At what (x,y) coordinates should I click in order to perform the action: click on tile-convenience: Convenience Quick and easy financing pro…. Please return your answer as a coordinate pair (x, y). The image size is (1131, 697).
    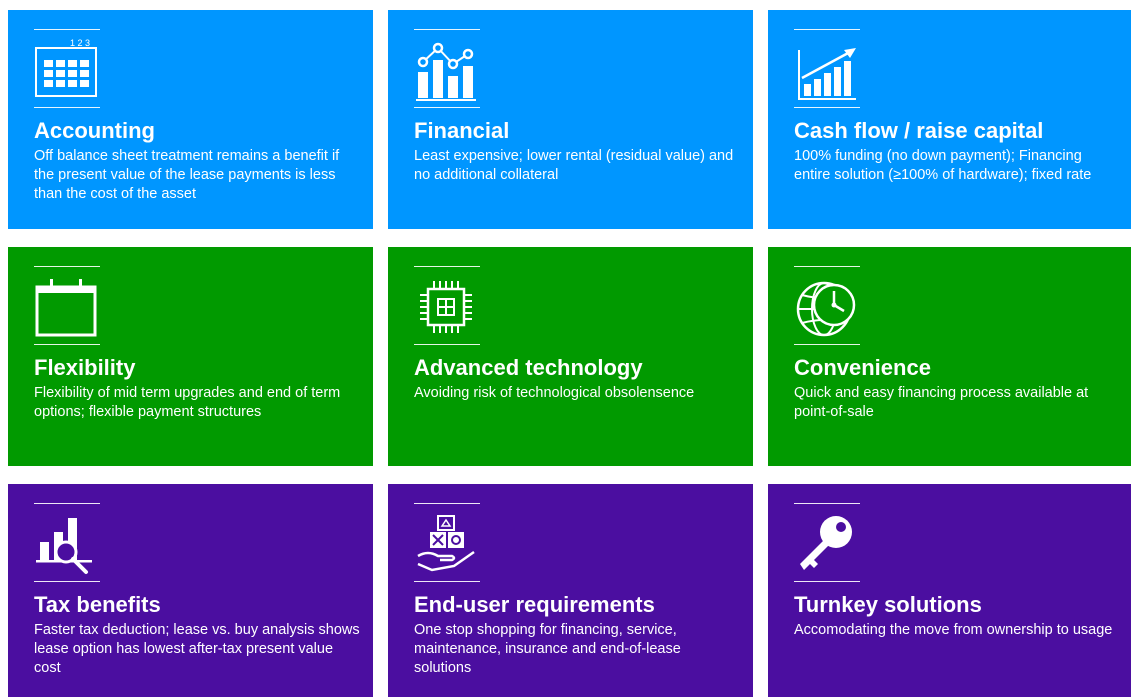
    Looking at the image, I should click on (949, 356).